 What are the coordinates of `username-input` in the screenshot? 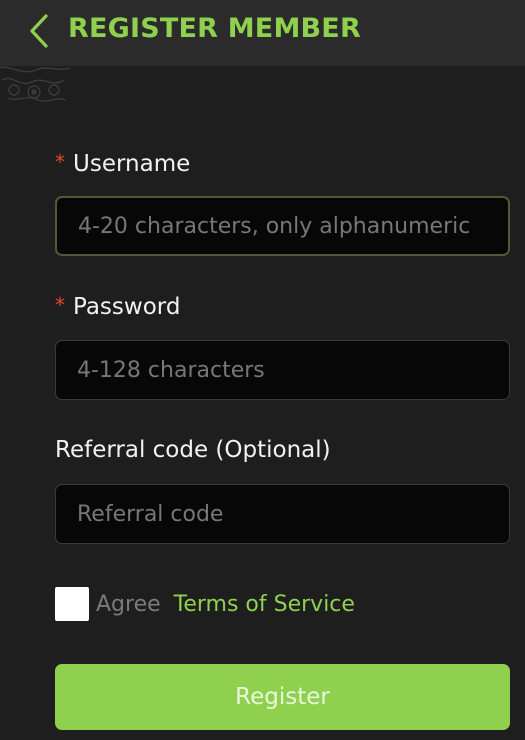 It's located at (282, 226).